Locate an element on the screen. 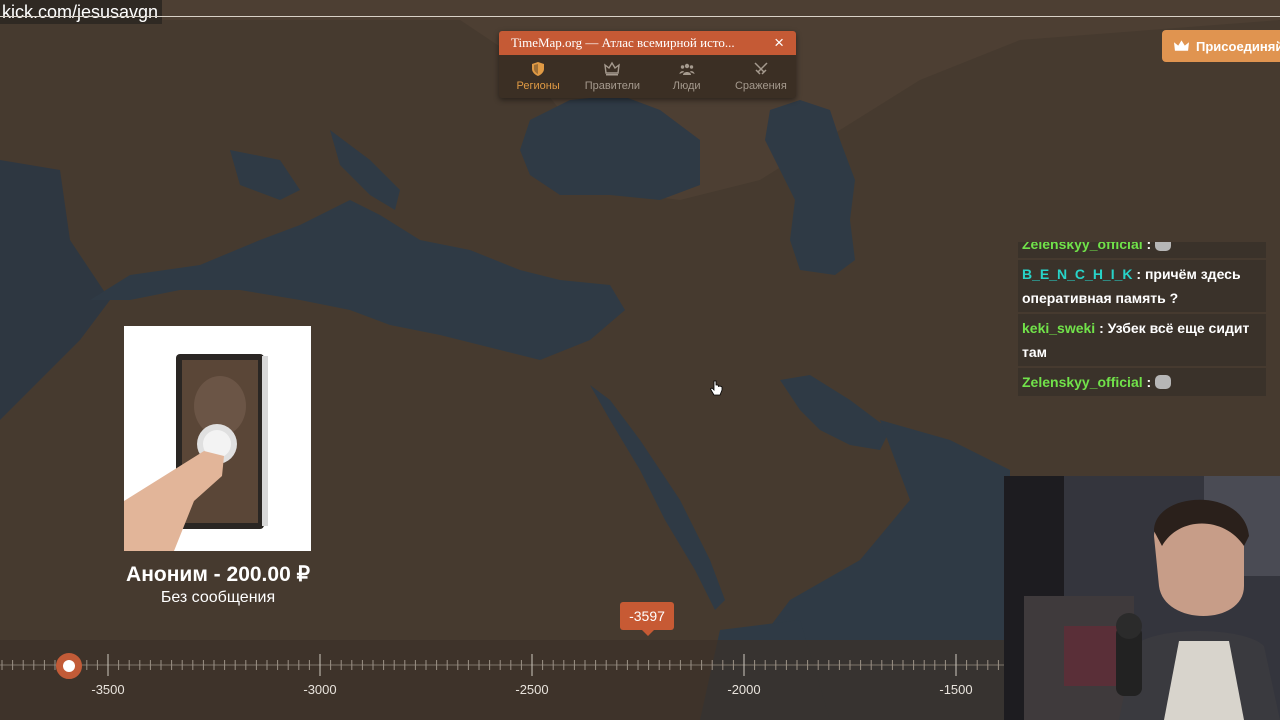  timemap-header: TimeMap.org — Атлас всемирной исто... × is located at coordinates (647, 43).